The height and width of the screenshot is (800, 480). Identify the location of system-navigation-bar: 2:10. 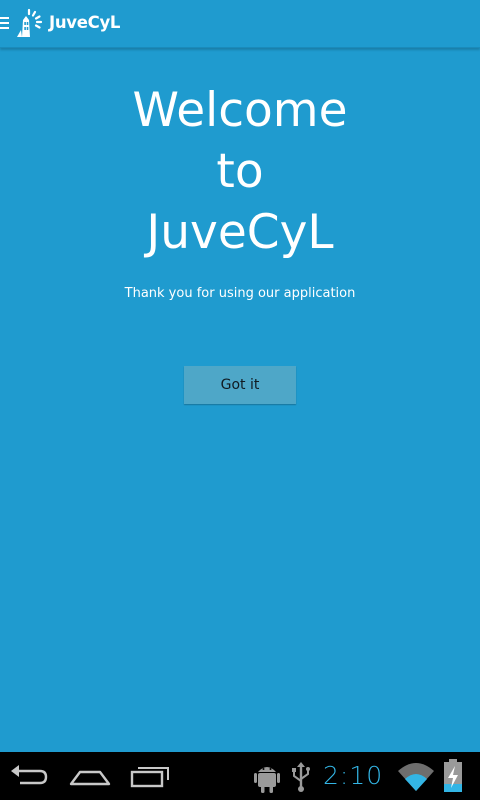
(240, 776).